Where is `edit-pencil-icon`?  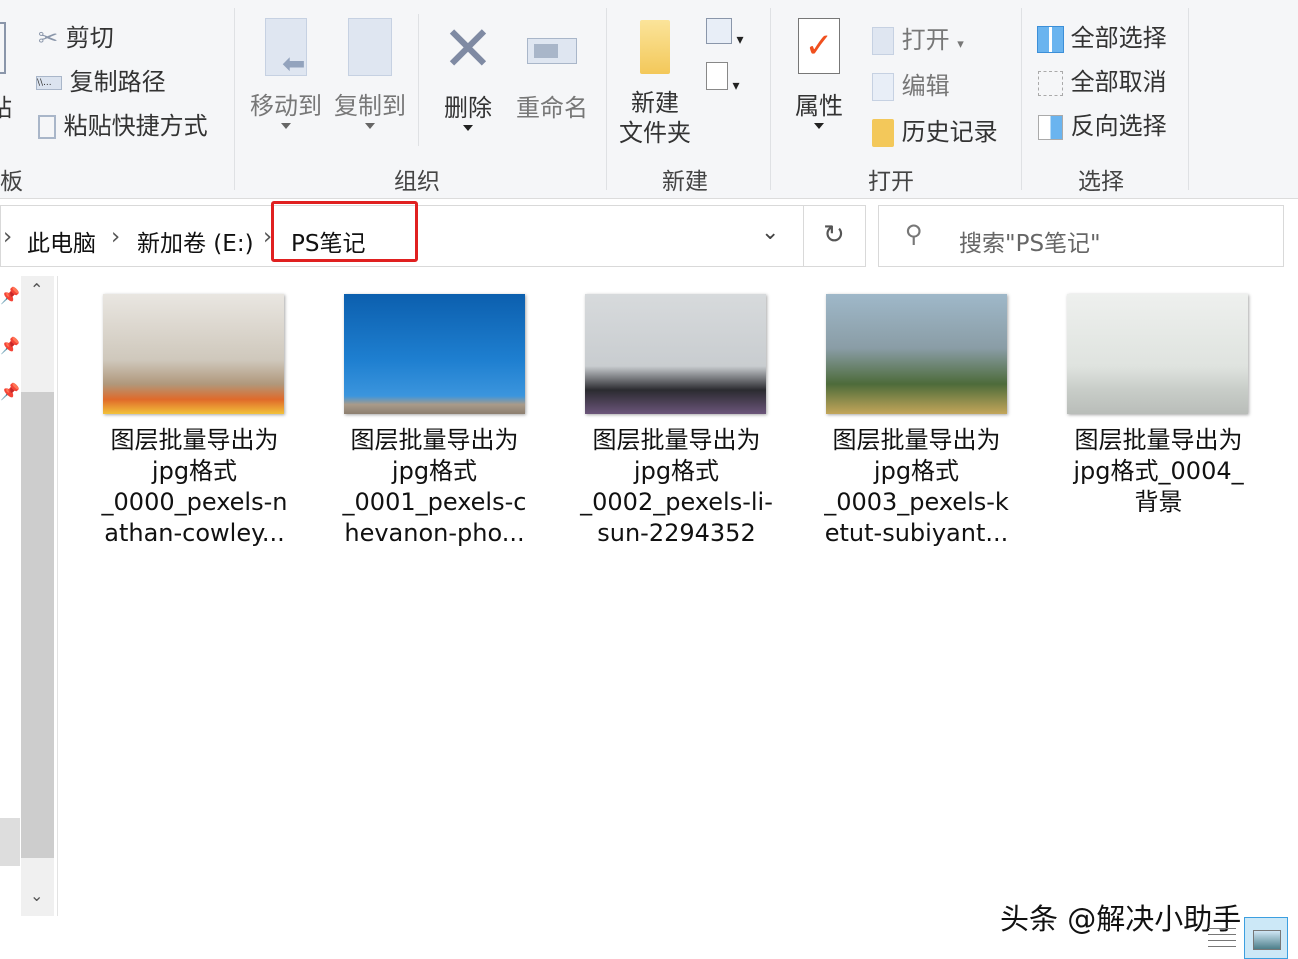
edit-pencil-icon is located at coordinates (883, 87).